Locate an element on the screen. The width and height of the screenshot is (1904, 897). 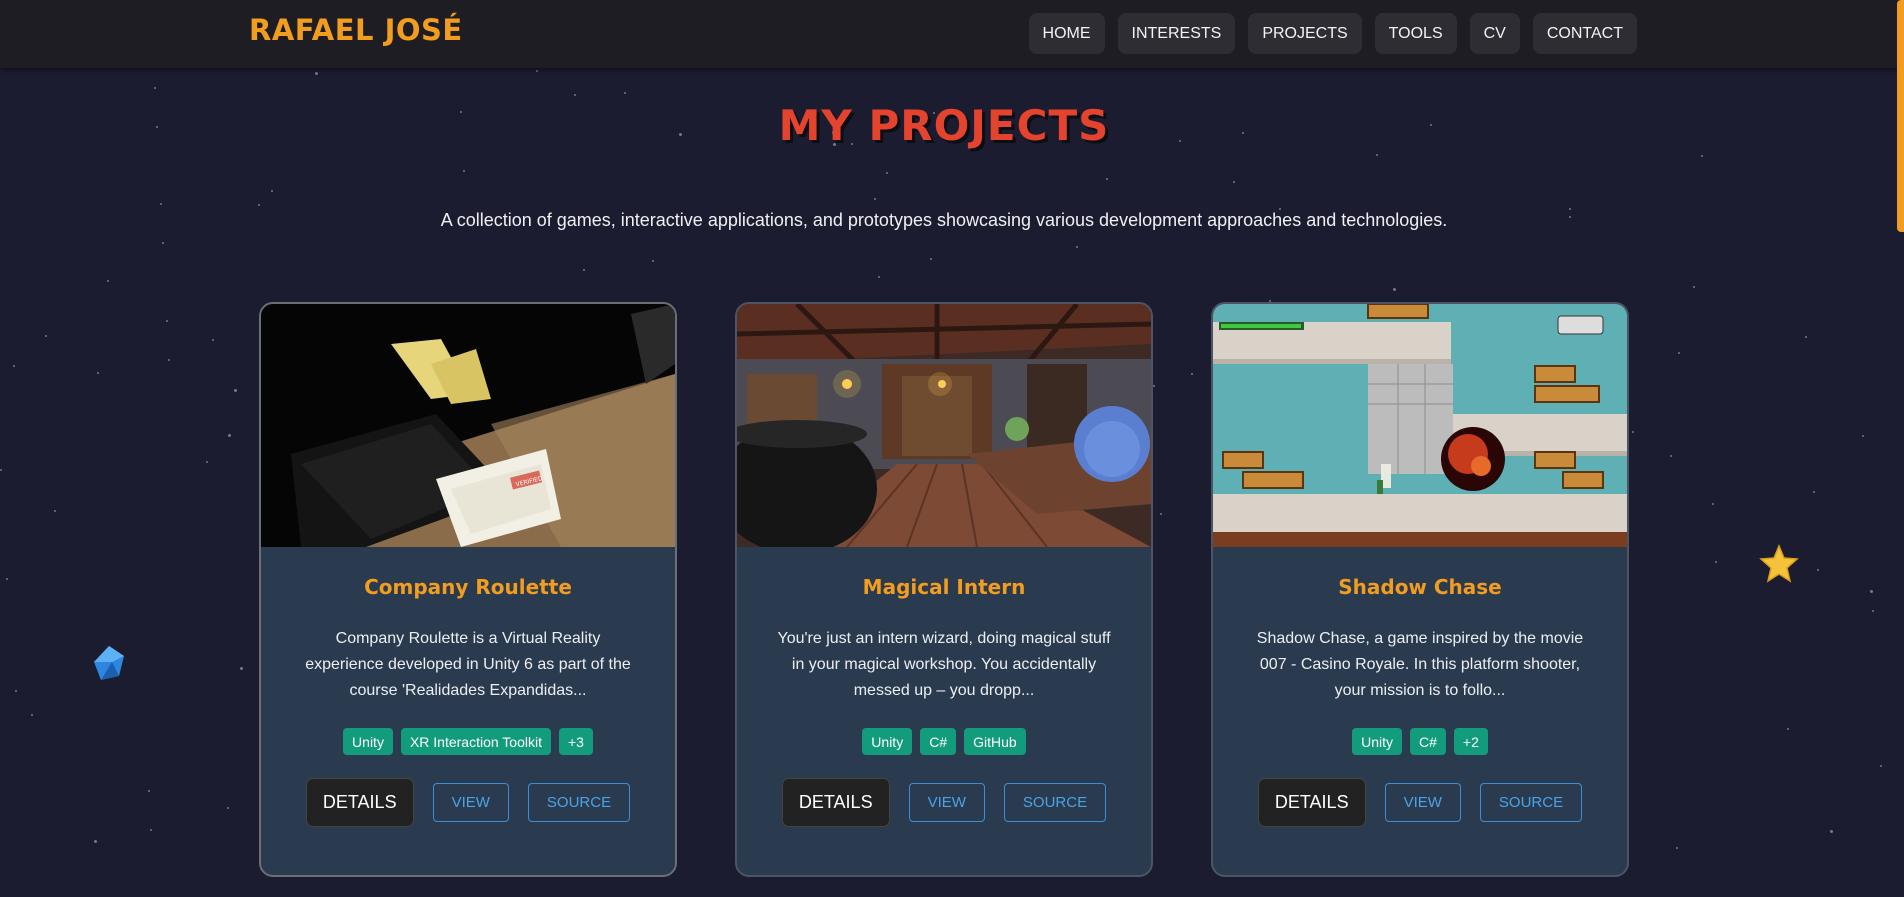
star-icon is located at coordinates (1779, 566).